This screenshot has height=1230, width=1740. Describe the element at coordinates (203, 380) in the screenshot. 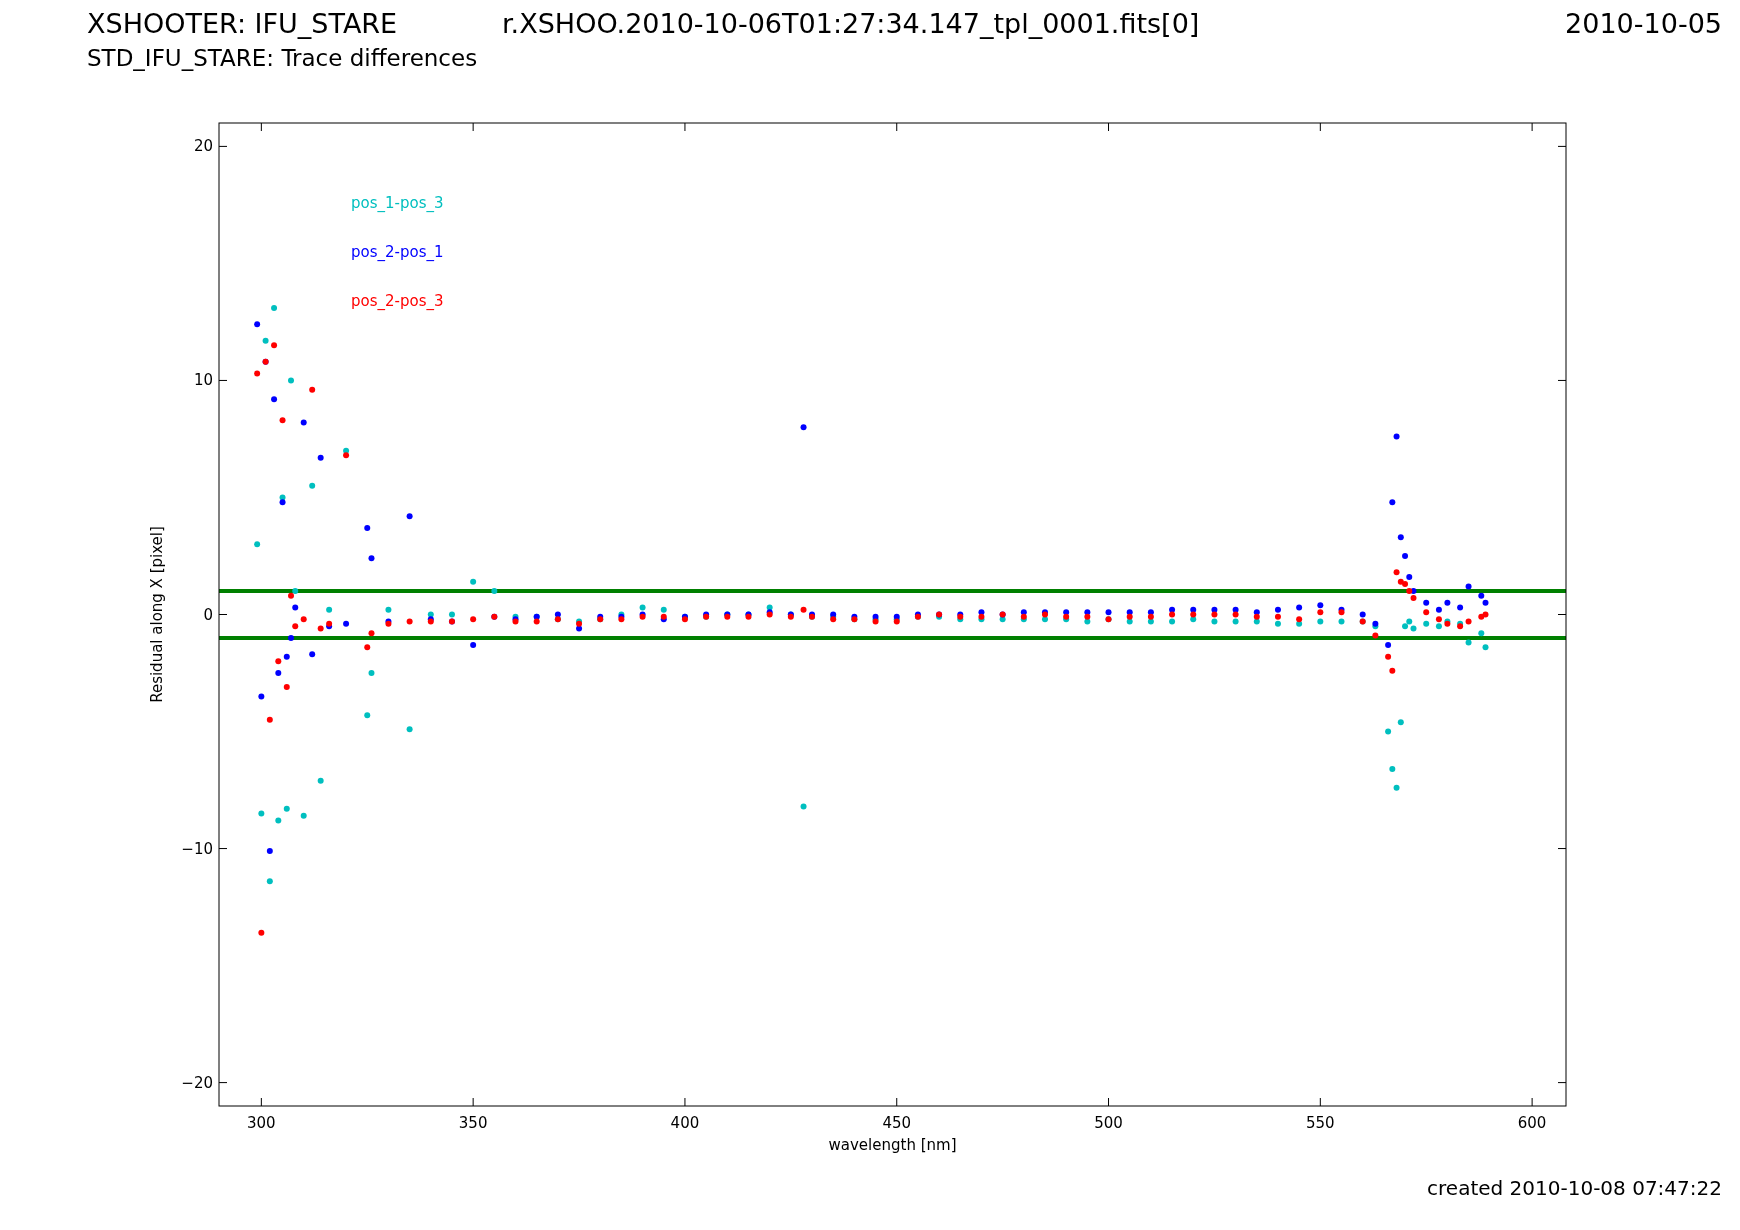

I see `y-tick-label: 10` at that location.